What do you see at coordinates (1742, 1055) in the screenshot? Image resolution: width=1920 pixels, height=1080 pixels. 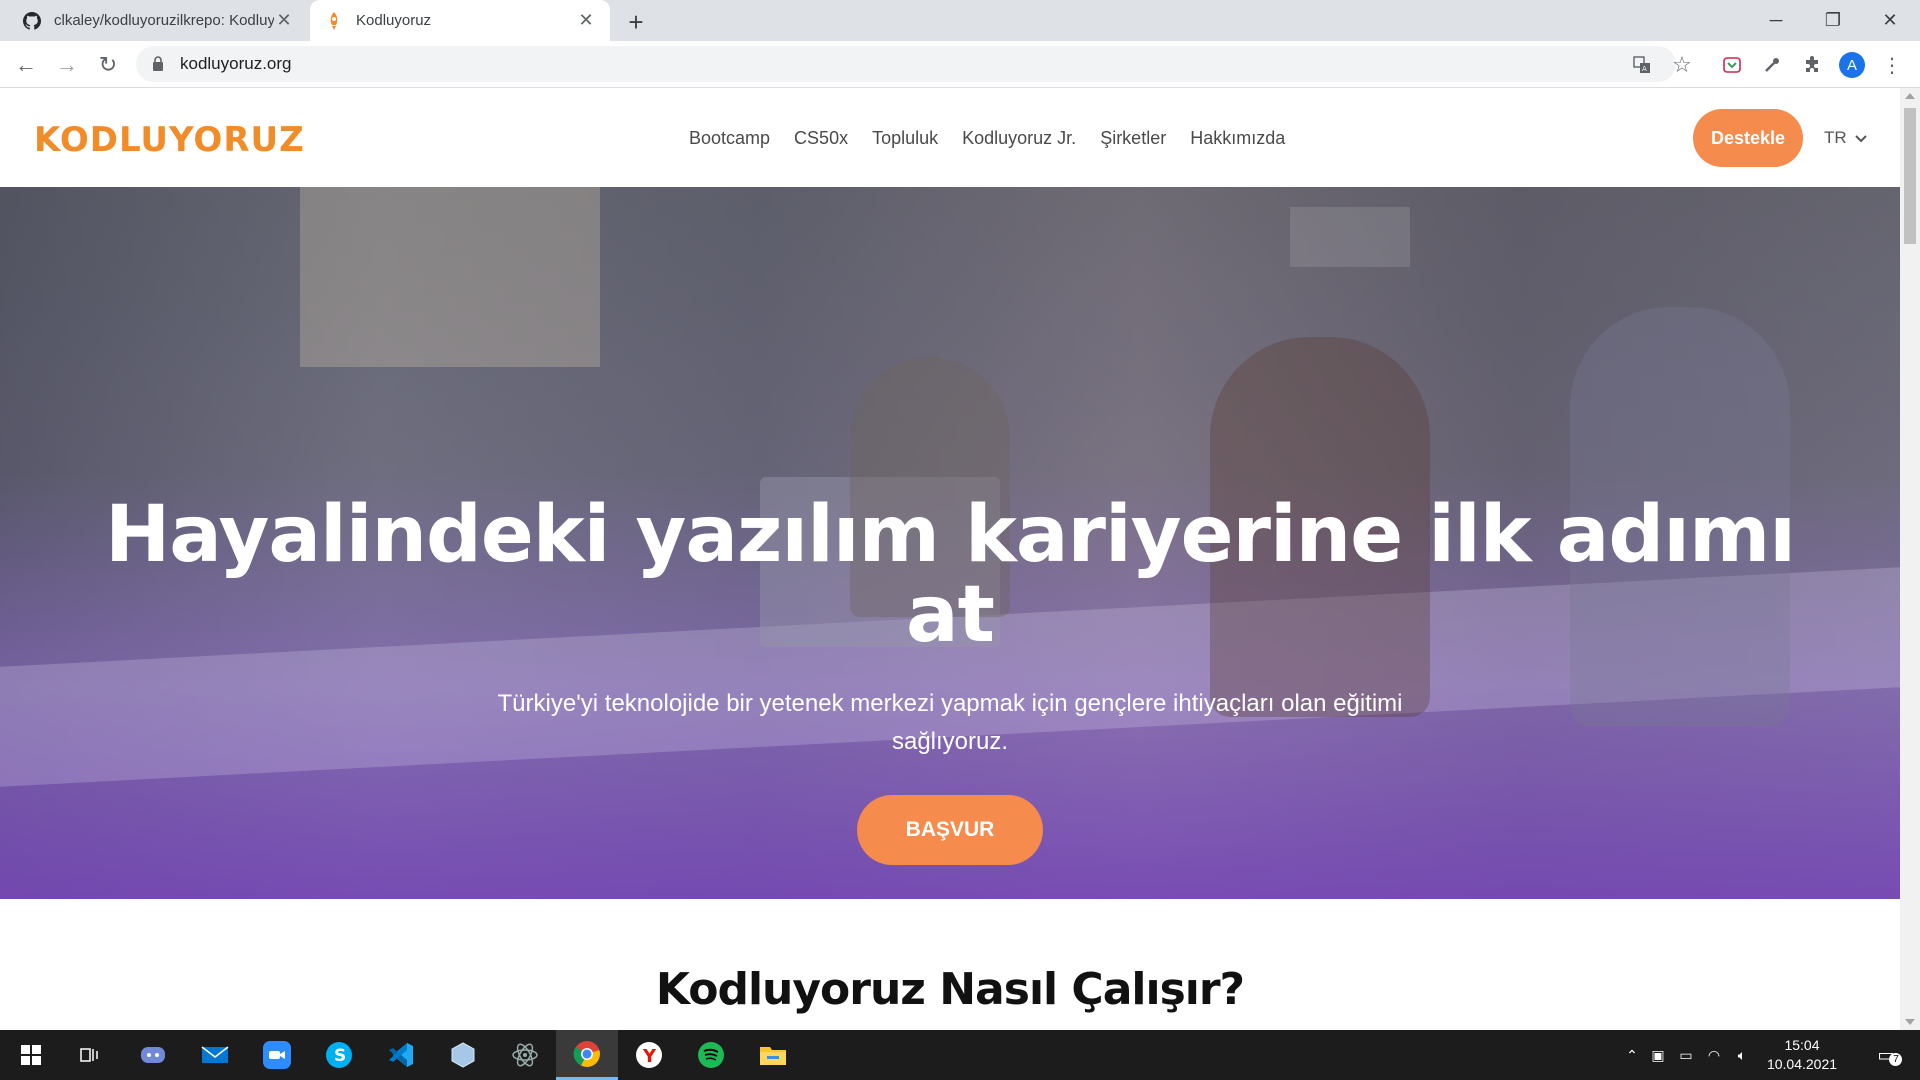 I see `volume-icon: 🔈︎` at bounding box center [1742, 1055].